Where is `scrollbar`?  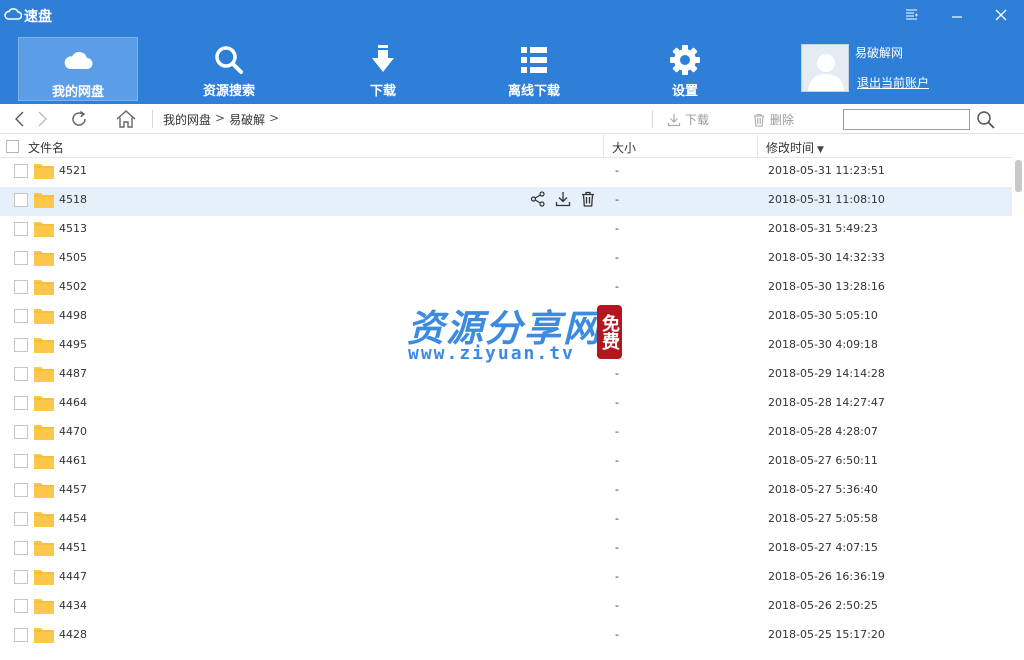 scrollbar is located at coordinates (1018, 409).